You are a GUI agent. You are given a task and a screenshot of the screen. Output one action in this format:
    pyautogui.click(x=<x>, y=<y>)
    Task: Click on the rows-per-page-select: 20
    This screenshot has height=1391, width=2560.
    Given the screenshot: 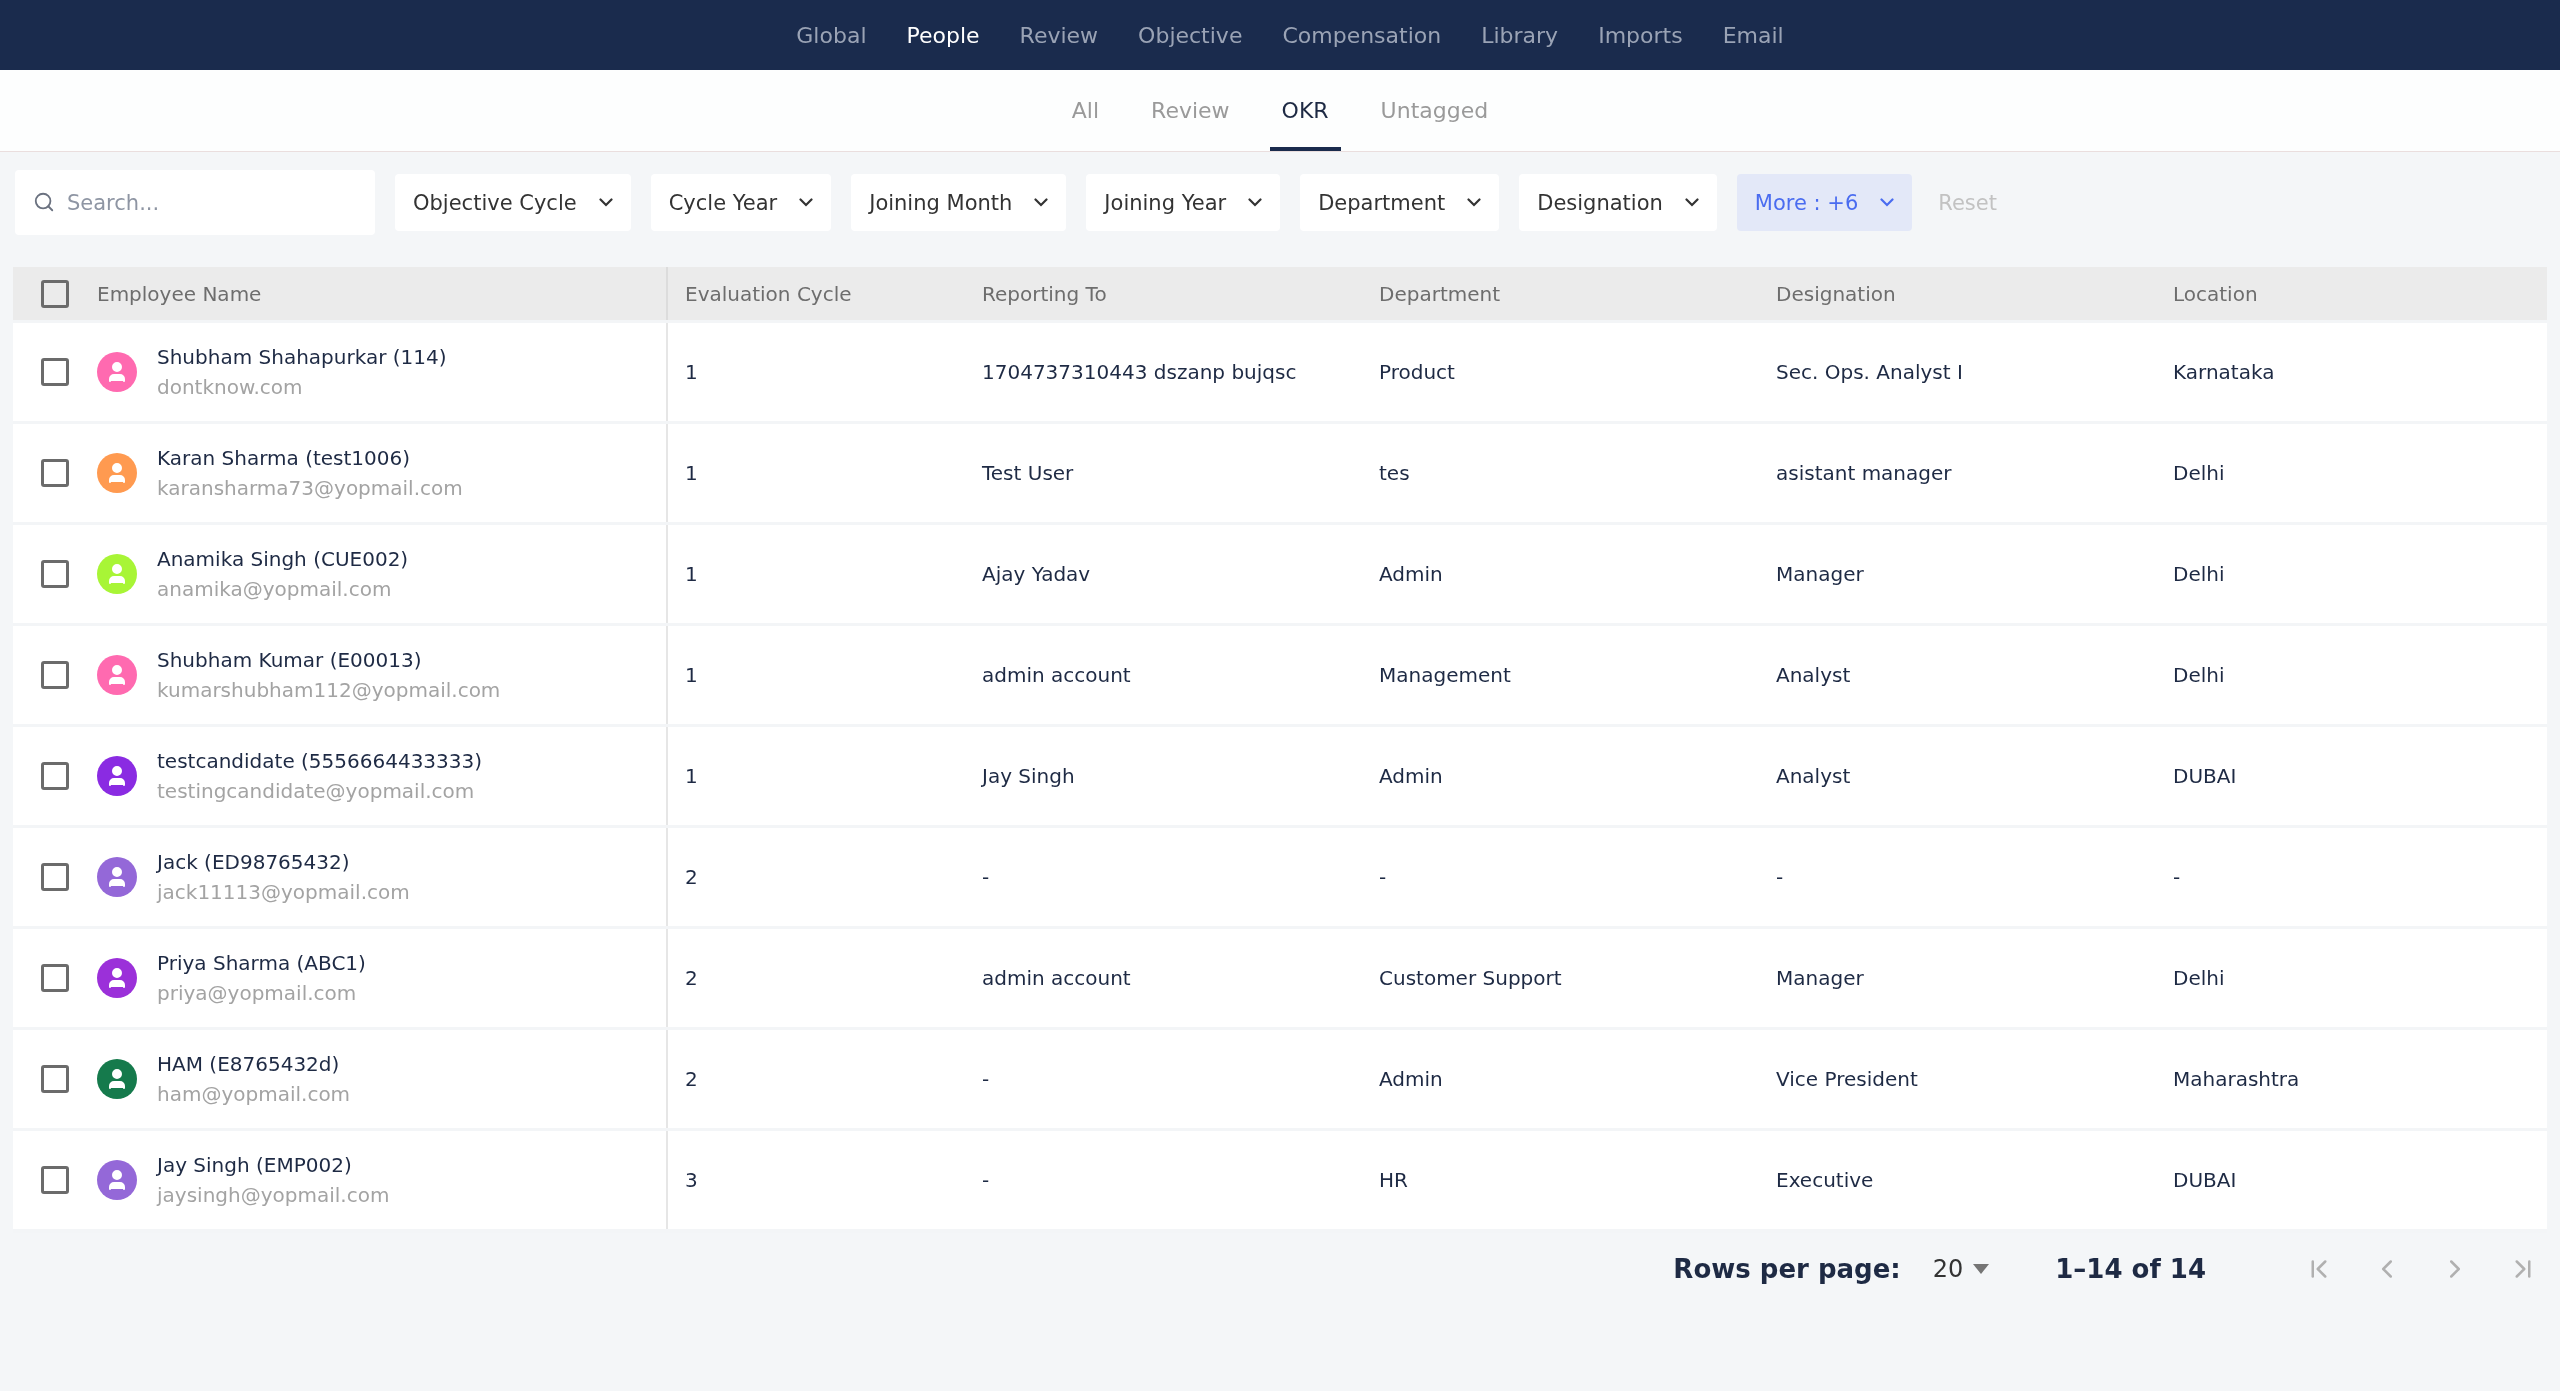 What is the action you would take?
    pyautogui.click(x=1961, y=1269)
    